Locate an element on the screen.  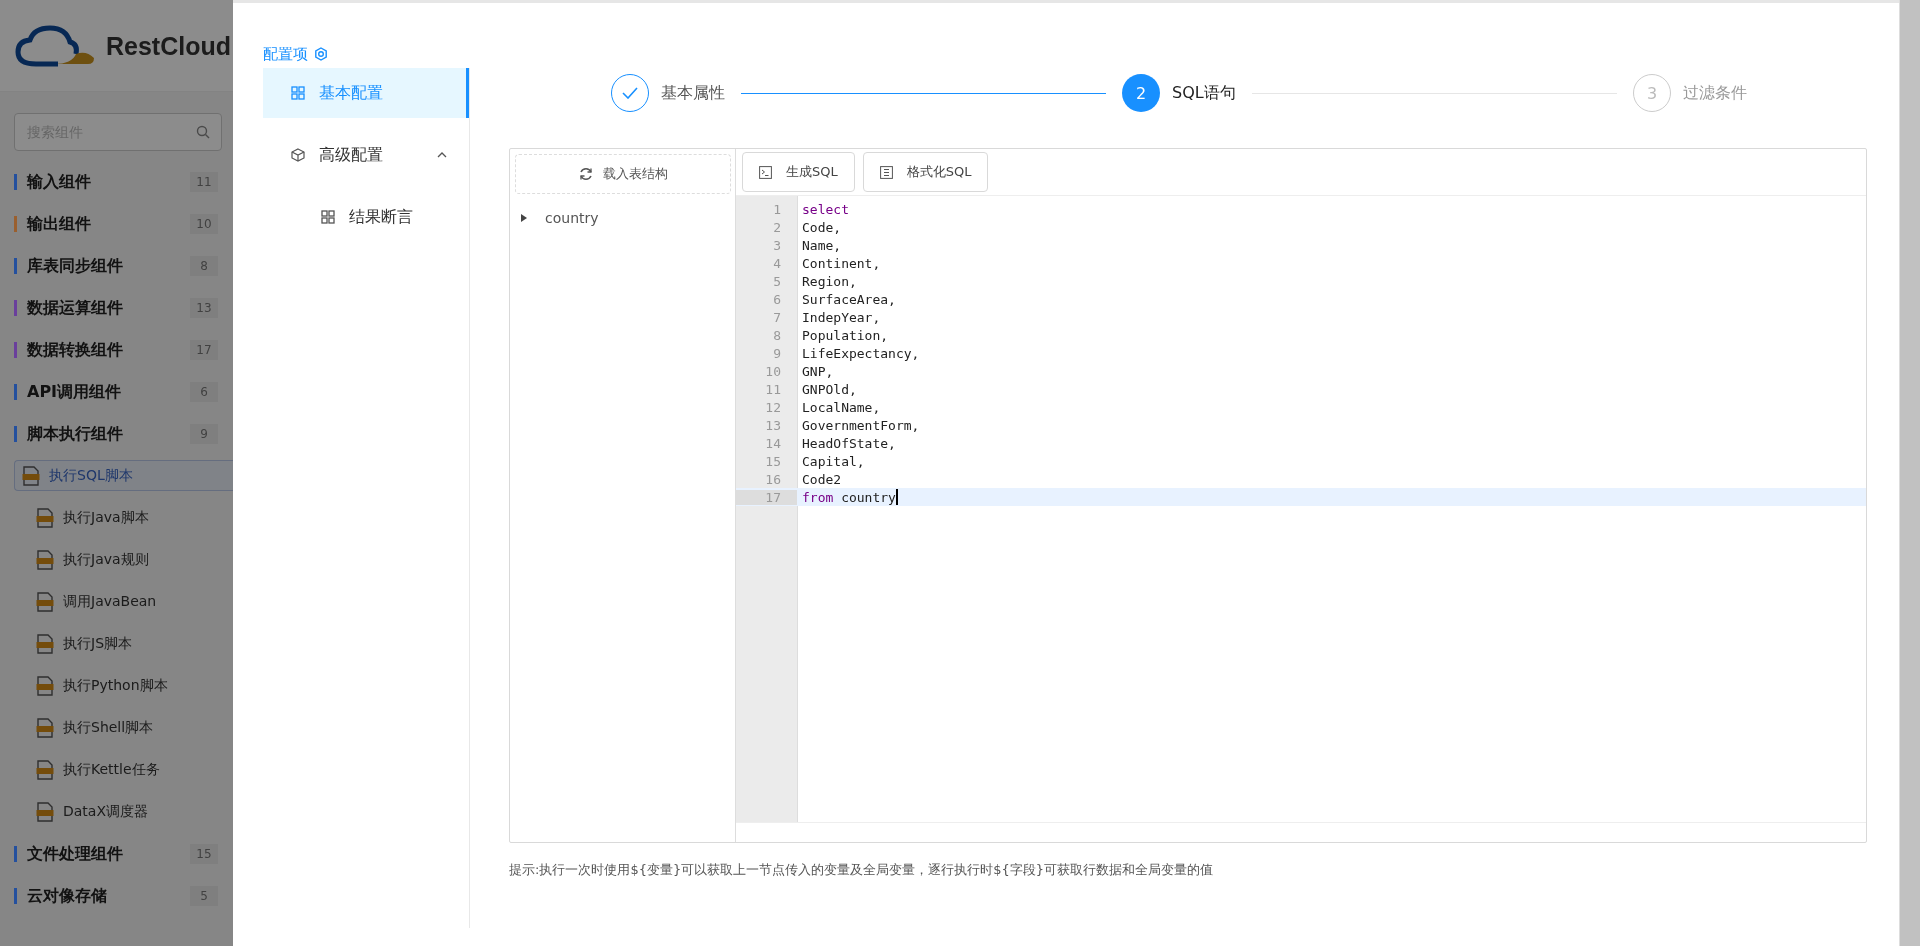
category-label: 输入组件 is located at coordinates (108, 182).